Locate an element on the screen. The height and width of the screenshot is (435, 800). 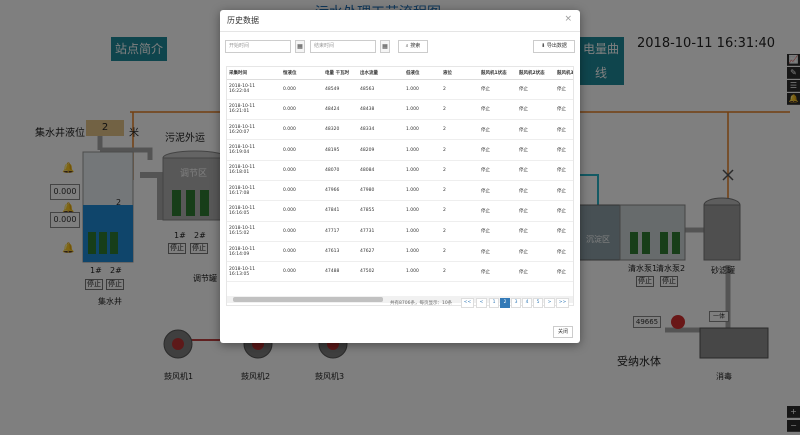
timestamp-part: 16:17:08 is located at coordinates (239, 193).